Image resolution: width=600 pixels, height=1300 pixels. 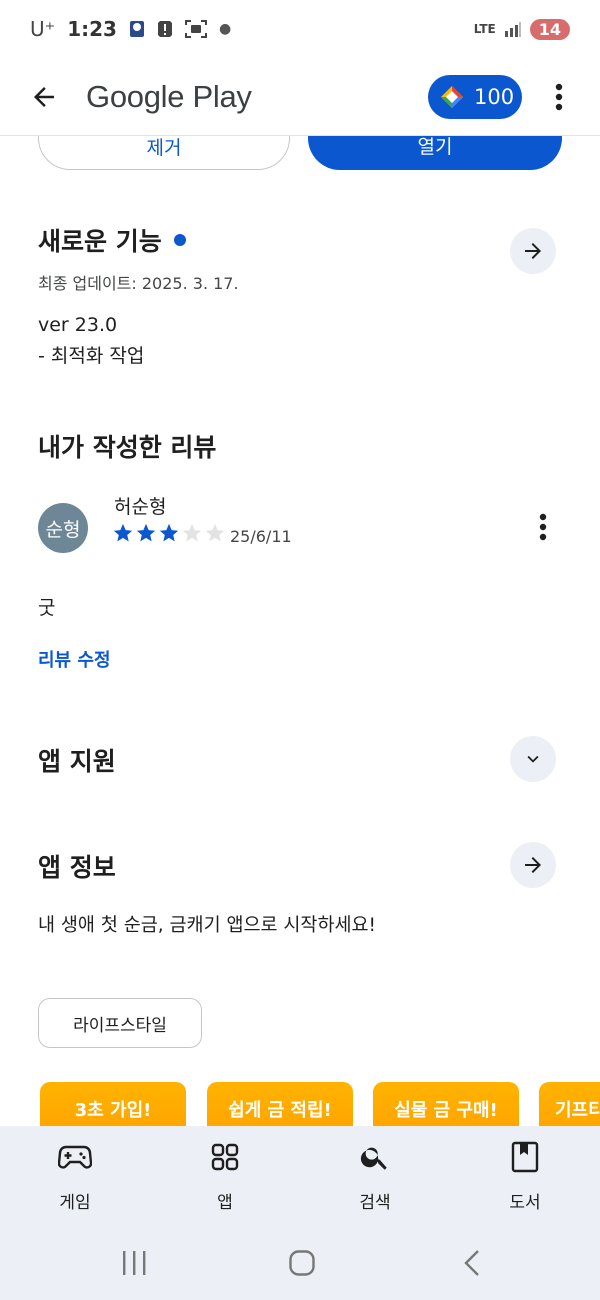 What do you see at coordinates (195, 29) in the screenshot?
I see `screenshot-icon` at bounding box center [195, 29].